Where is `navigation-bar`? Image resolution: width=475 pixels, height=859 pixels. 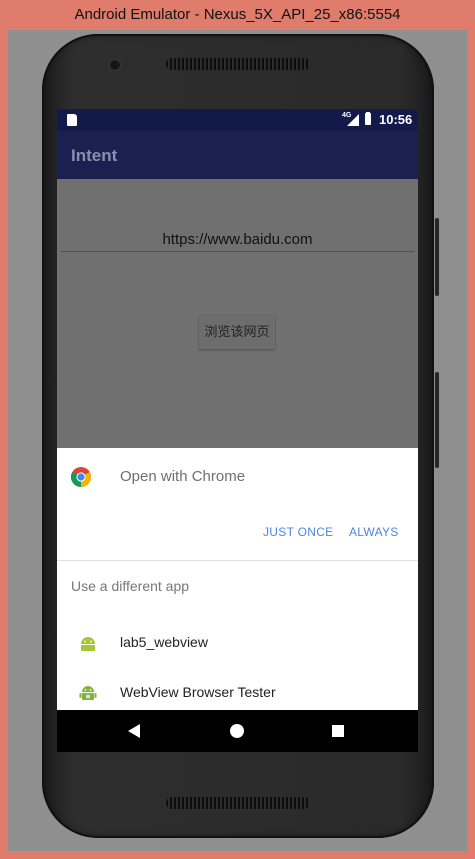 navigation-bar is located at coordinates (237, 731).